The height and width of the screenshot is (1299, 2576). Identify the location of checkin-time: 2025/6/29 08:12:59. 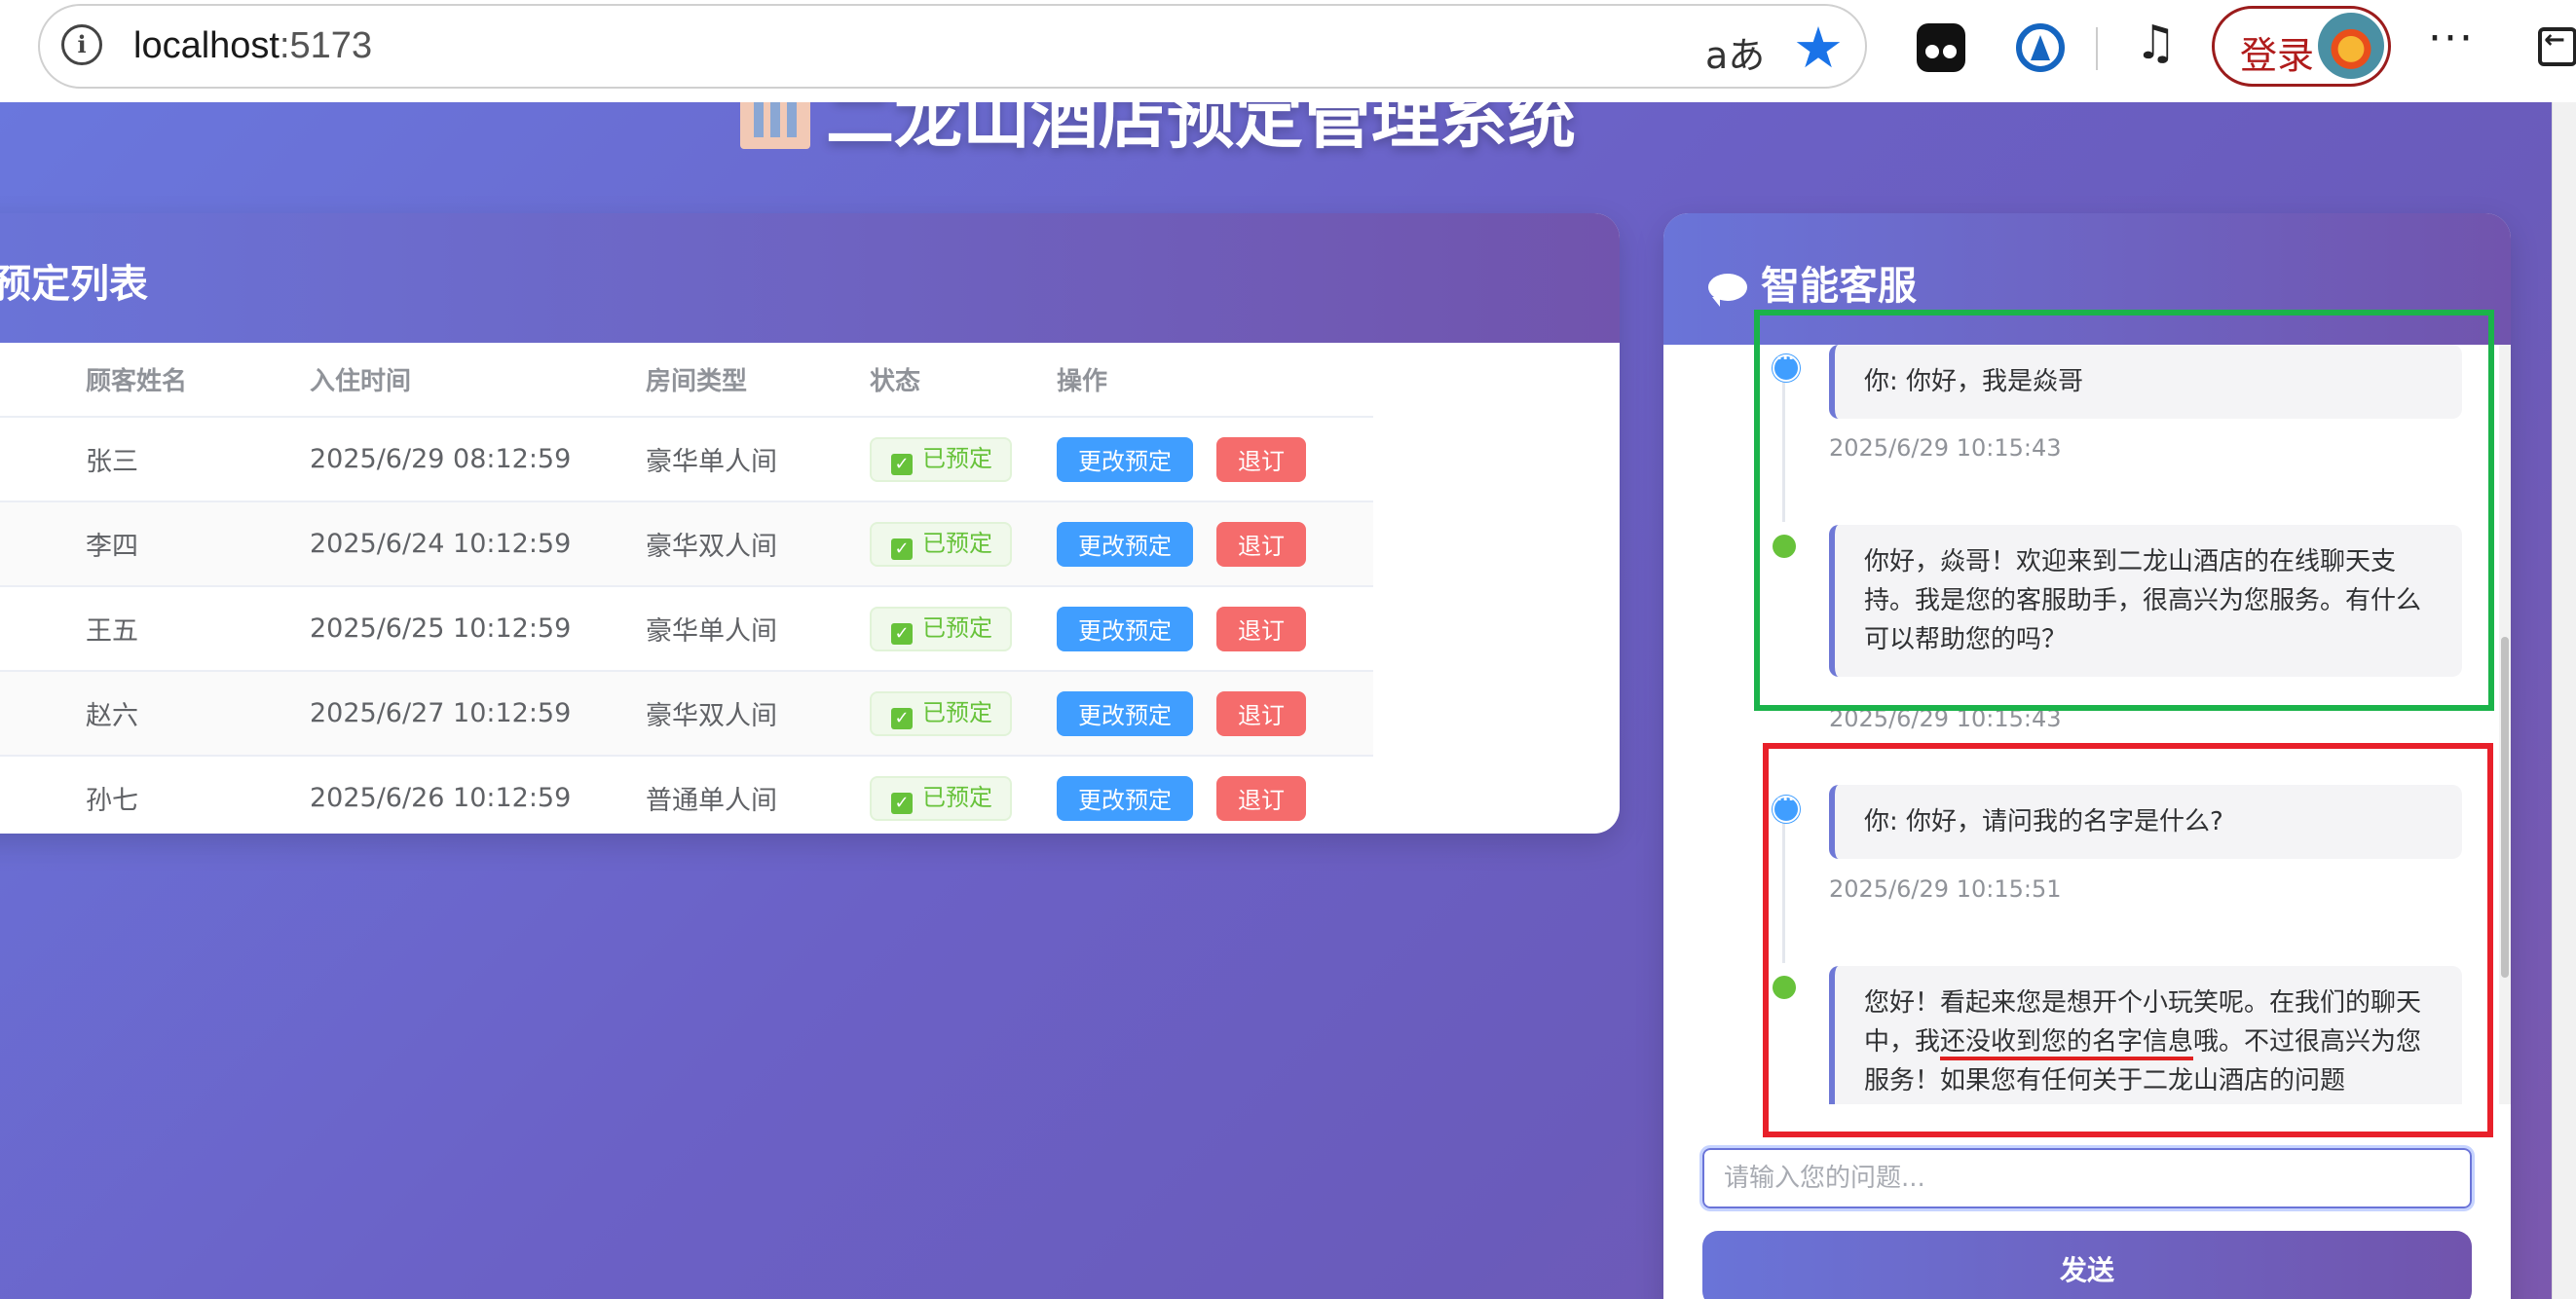
(478, 459).